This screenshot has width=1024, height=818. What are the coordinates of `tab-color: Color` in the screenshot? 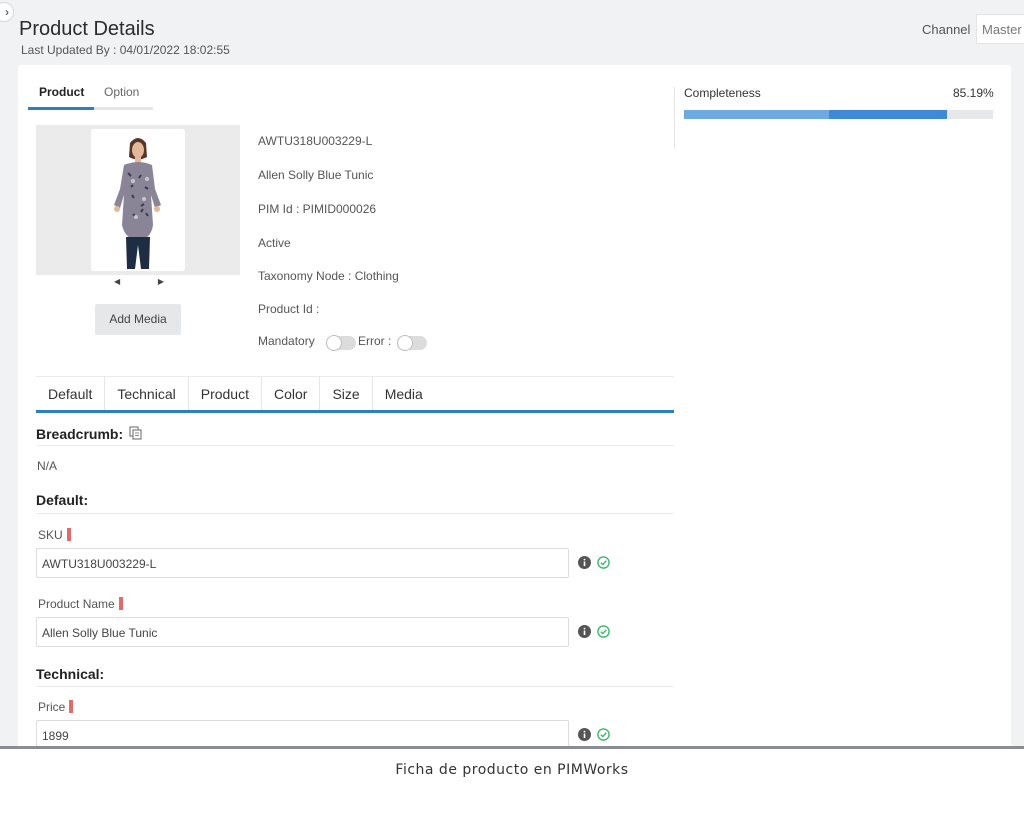 It's located at (291, 393).